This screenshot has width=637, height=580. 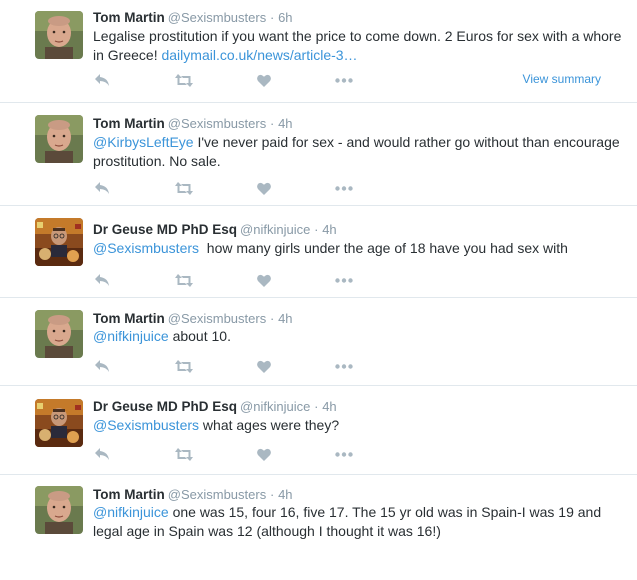 I want to click on tweet-body: about 10., so click(x=199, y=336).